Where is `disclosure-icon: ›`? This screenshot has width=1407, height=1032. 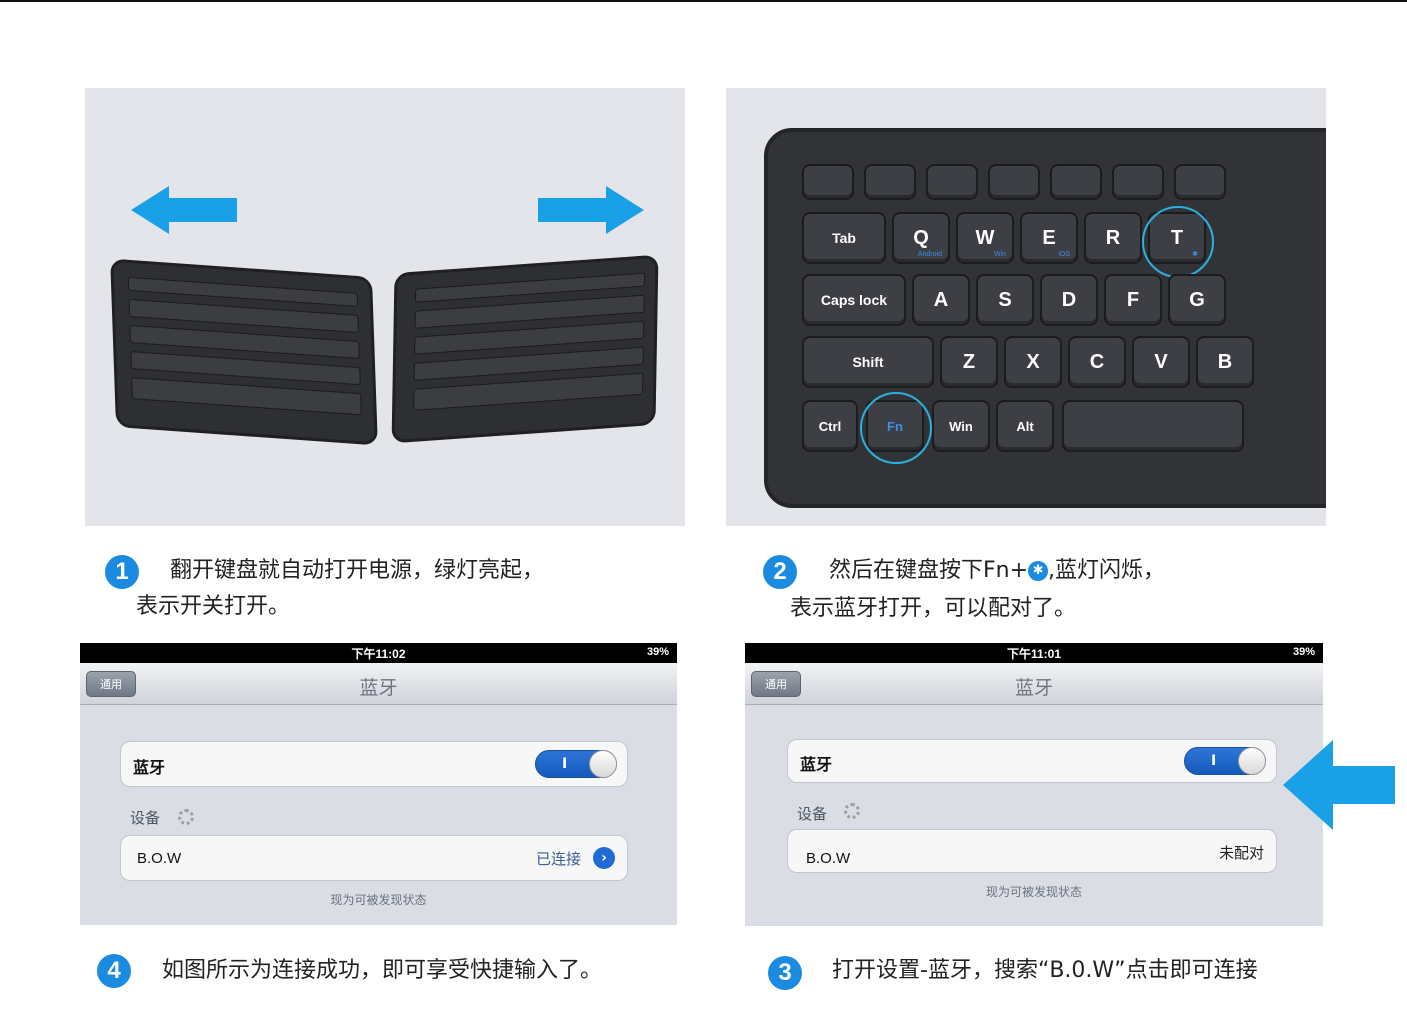 disclosure-icon: › is located at coordinates (604, 858).